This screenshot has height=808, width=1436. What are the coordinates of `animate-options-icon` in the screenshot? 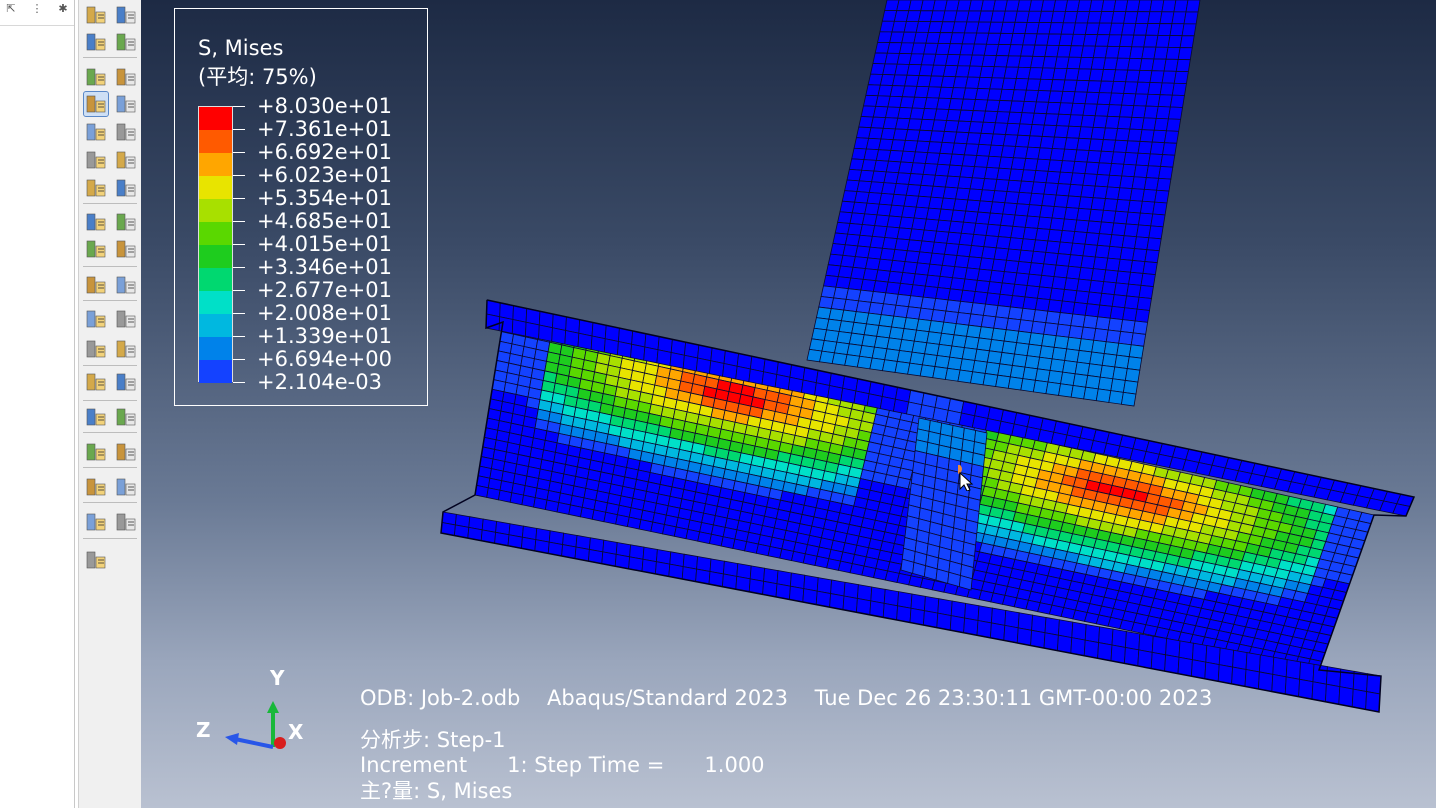 It's located at (126, 160).